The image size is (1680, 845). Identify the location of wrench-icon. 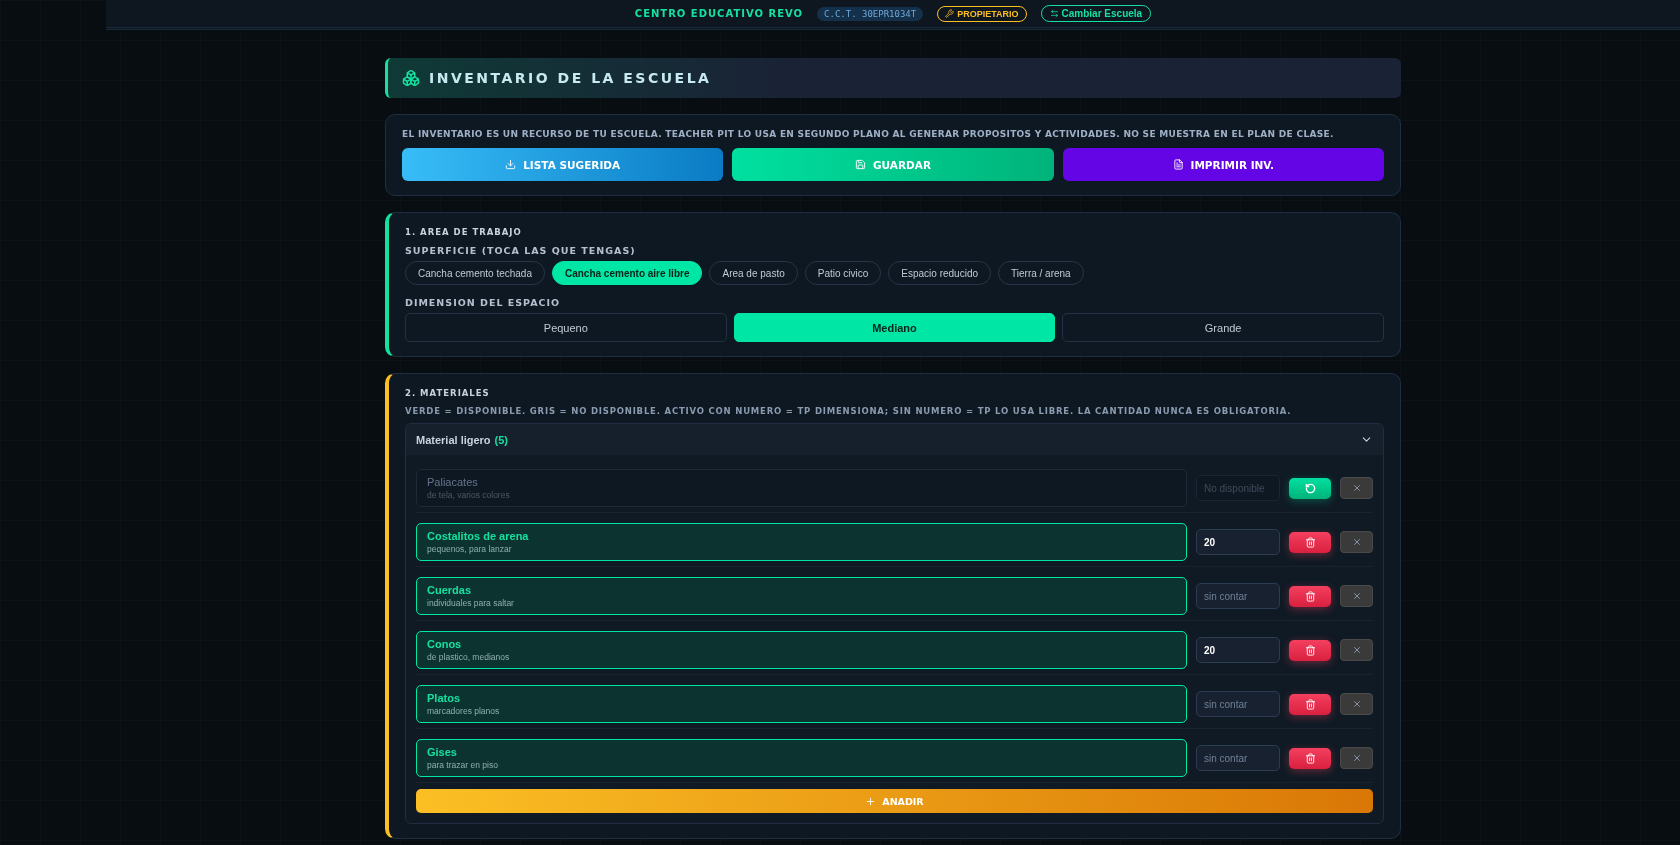
(950, 13).